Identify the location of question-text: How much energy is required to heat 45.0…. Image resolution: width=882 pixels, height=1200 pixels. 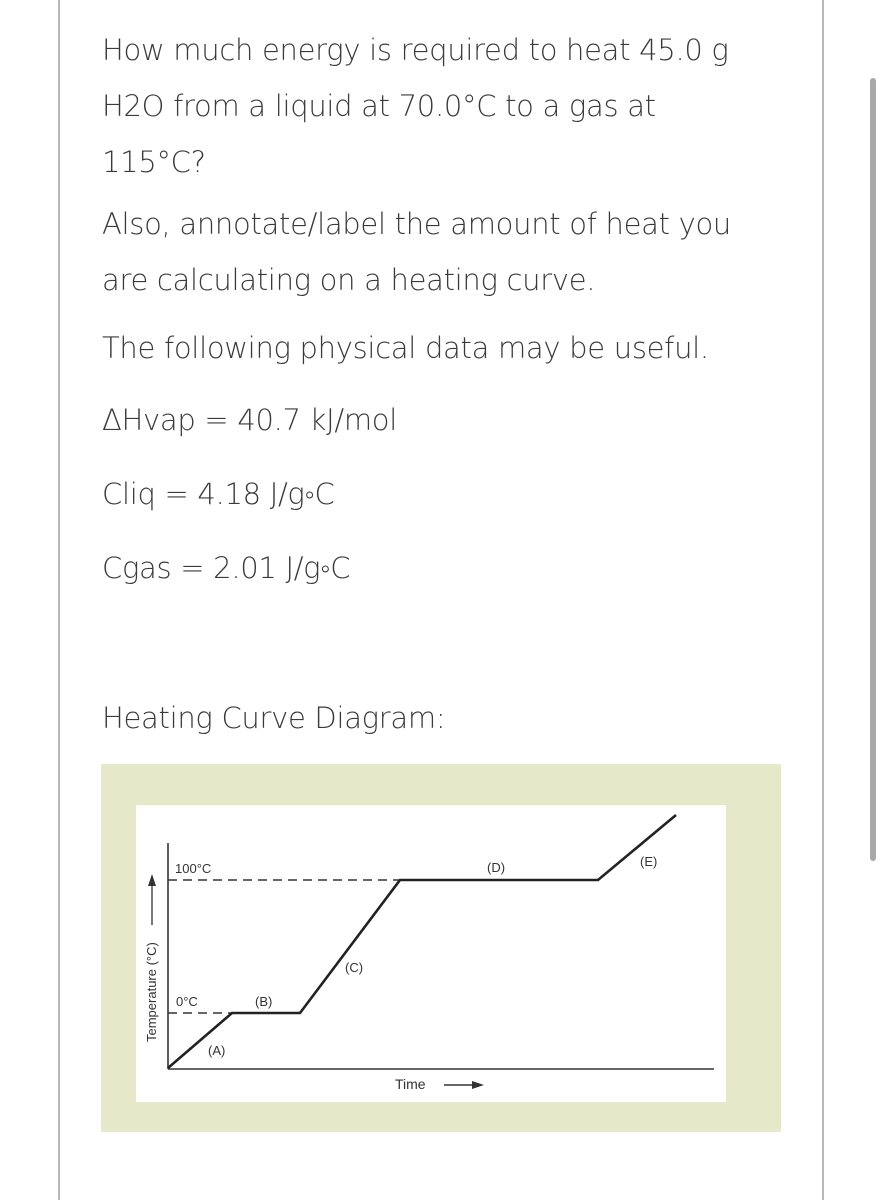
(415, 106).